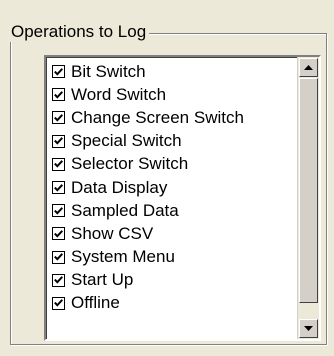  I want to click on checklist-item: Change Screen Switch, so click(172, 117).